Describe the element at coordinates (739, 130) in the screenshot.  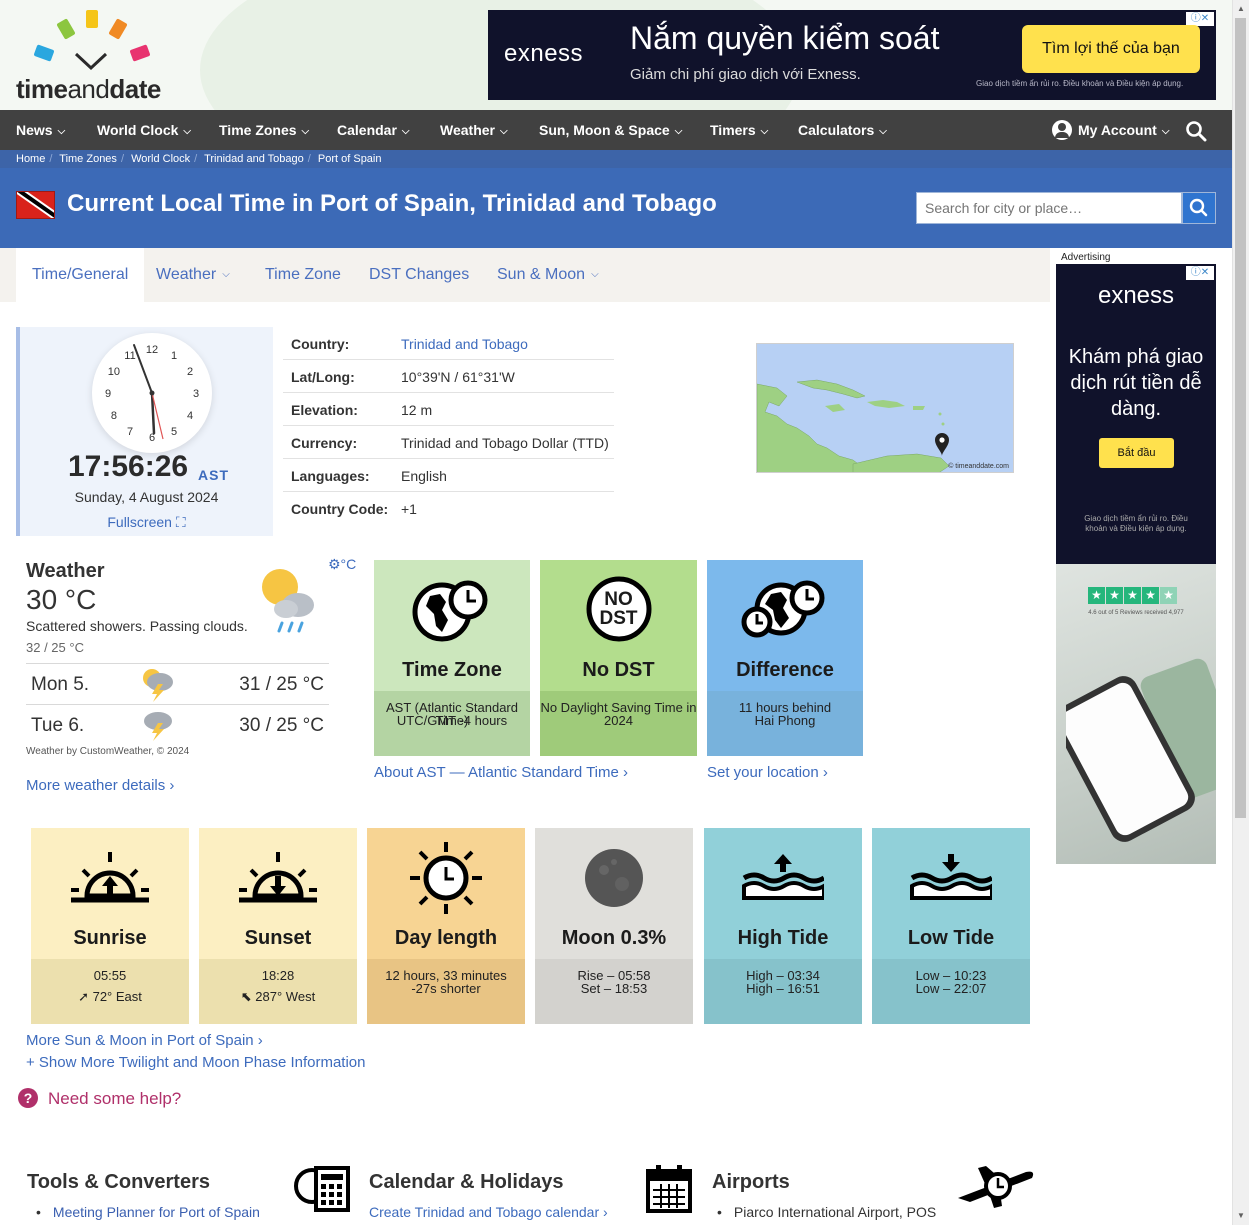
I see `nav-timers: Timers ⌵` at that location.